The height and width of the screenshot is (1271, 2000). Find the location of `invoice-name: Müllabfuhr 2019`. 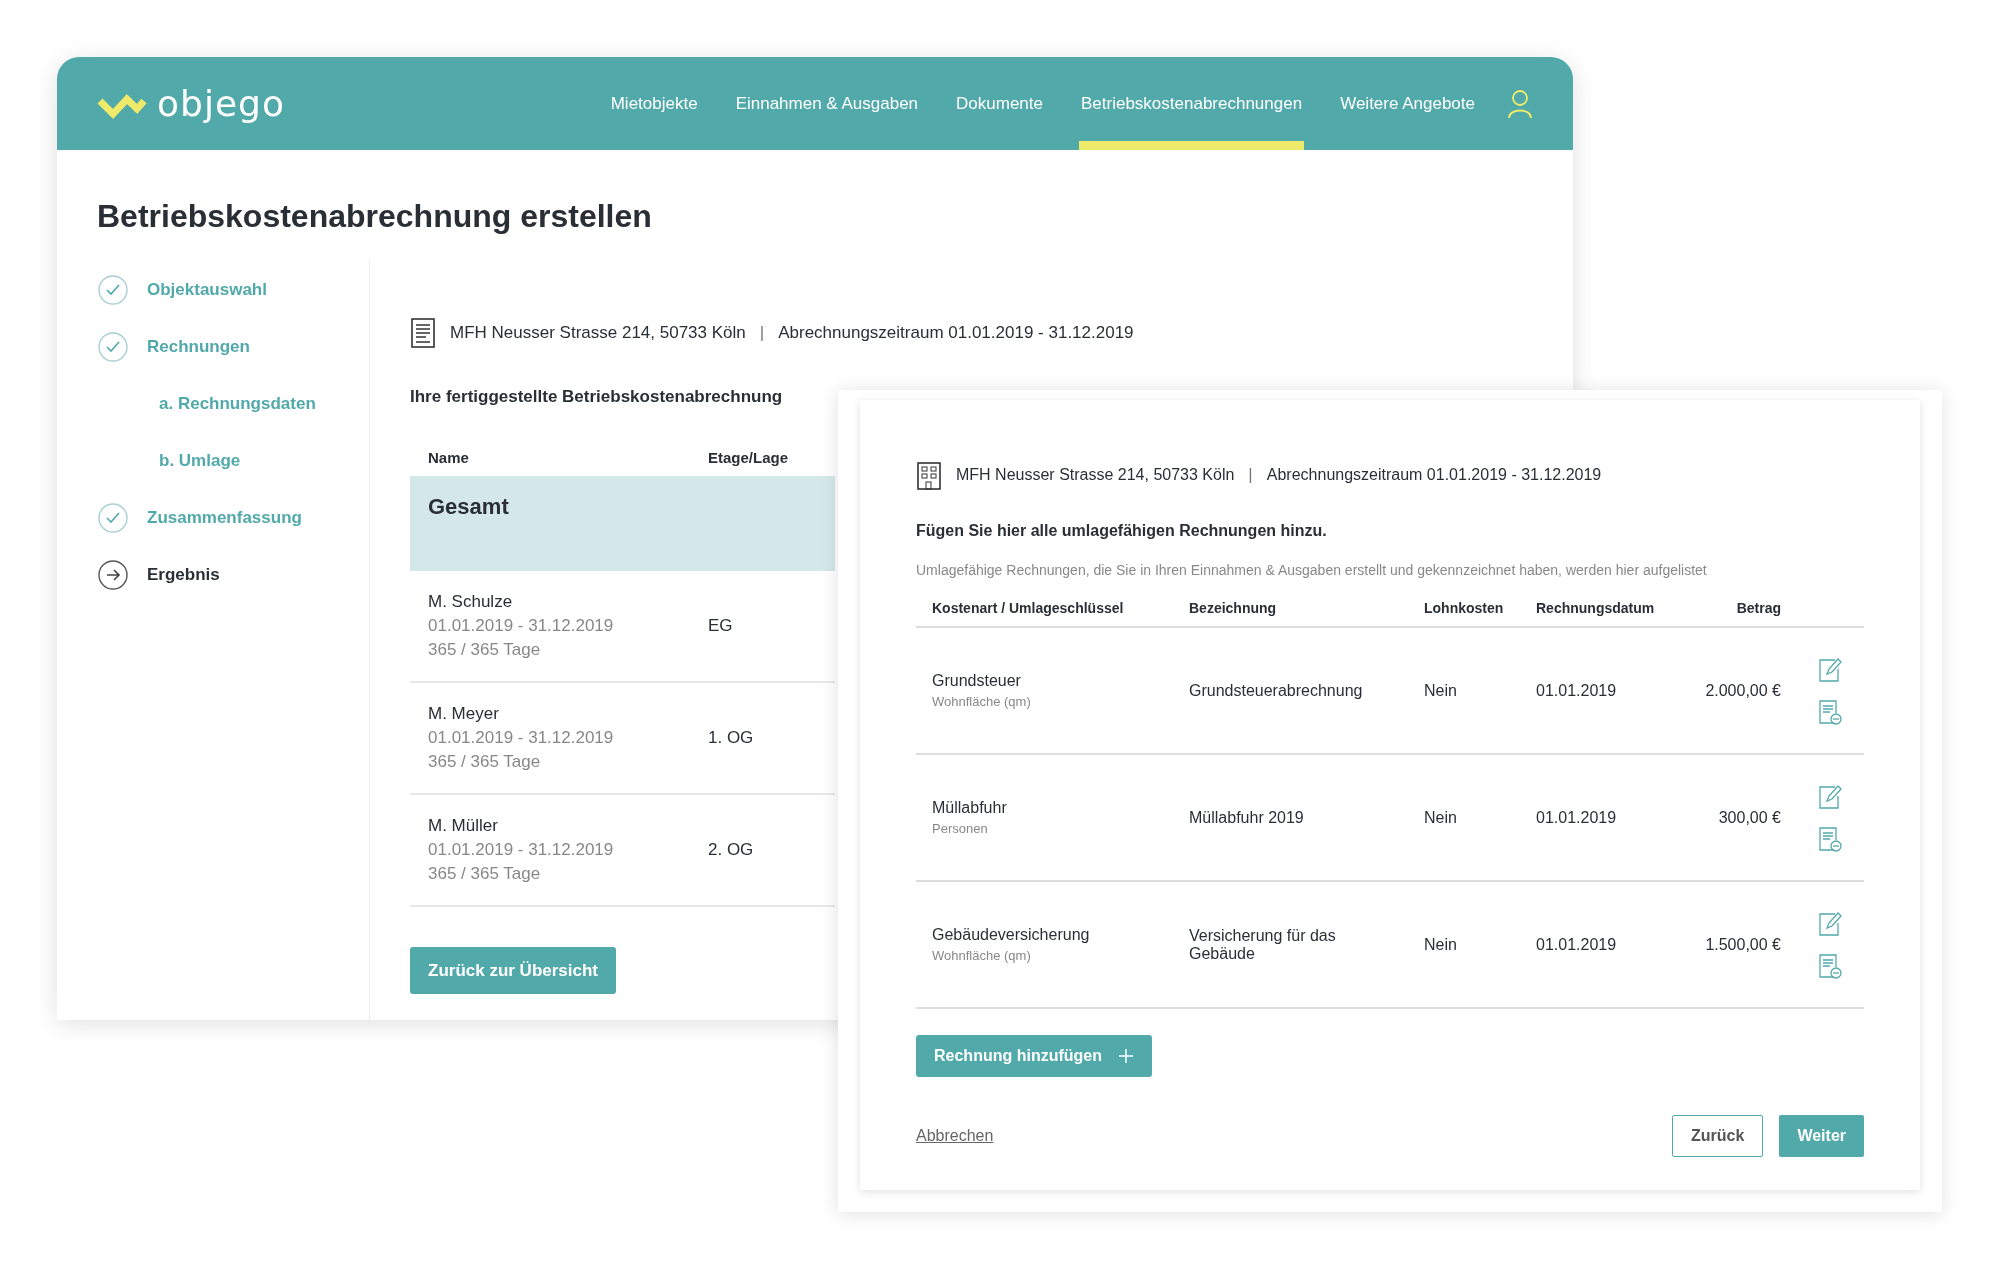

invoice-name: Müllabfuhr 2019 is located at coordinates (1247, 817).